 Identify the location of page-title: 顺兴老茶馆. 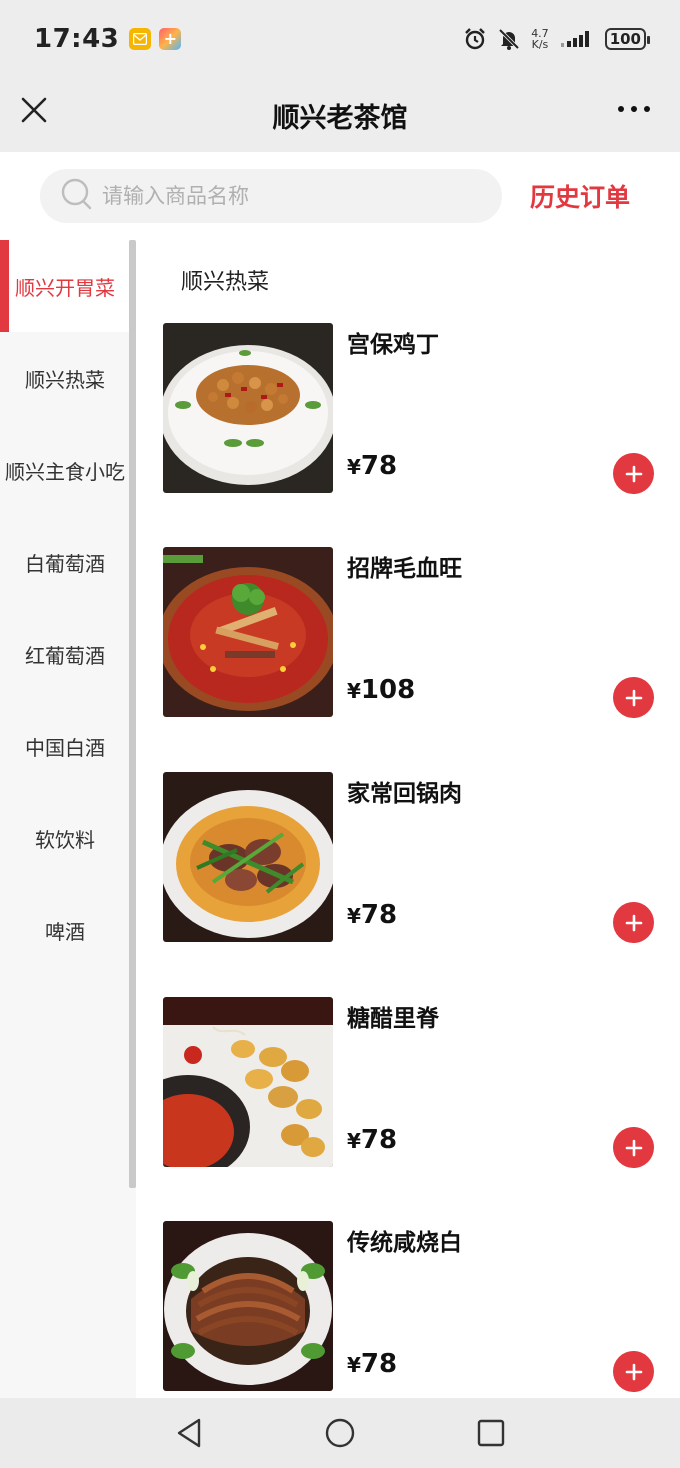
(340, 118).